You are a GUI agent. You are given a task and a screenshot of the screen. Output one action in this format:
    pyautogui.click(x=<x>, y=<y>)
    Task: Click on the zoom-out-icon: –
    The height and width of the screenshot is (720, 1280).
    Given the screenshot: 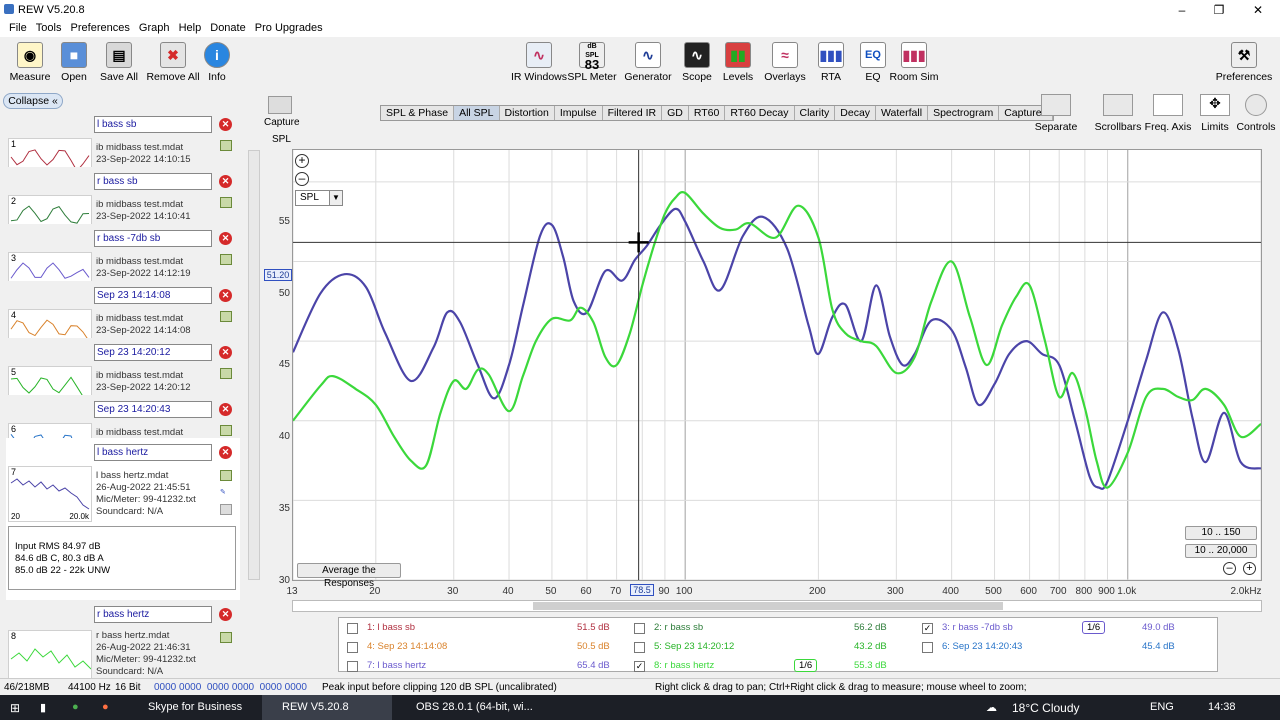 What is the action you would take?
    pyautogui.click(x=302, y=179)
    